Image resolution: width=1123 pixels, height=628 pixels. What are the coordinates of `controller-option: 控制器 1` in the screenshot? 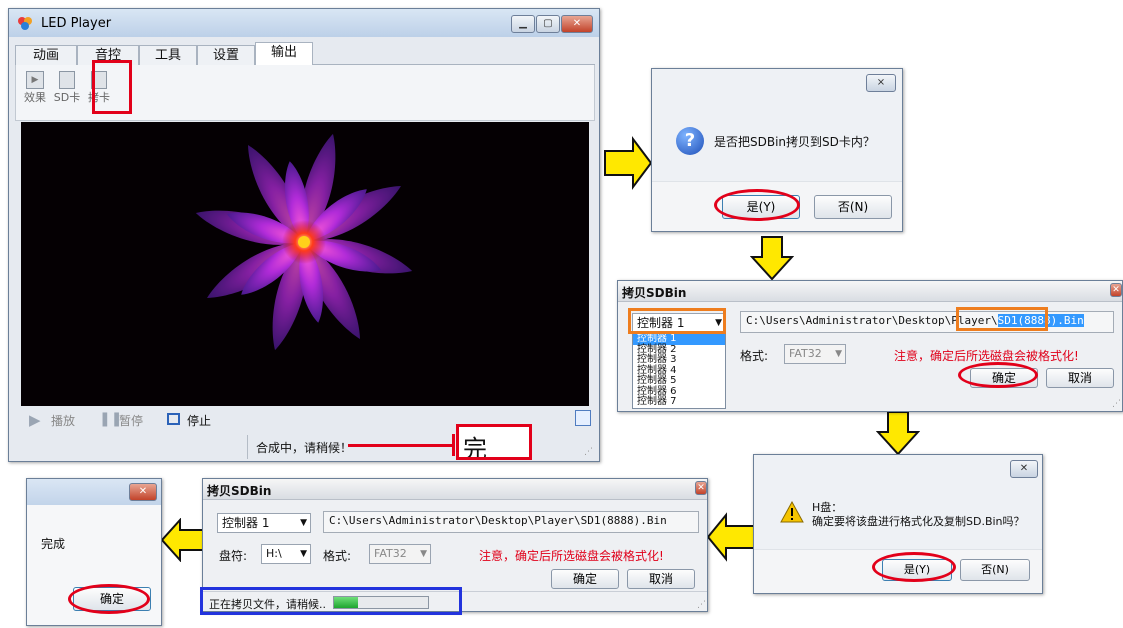 It's located at (679, 339).